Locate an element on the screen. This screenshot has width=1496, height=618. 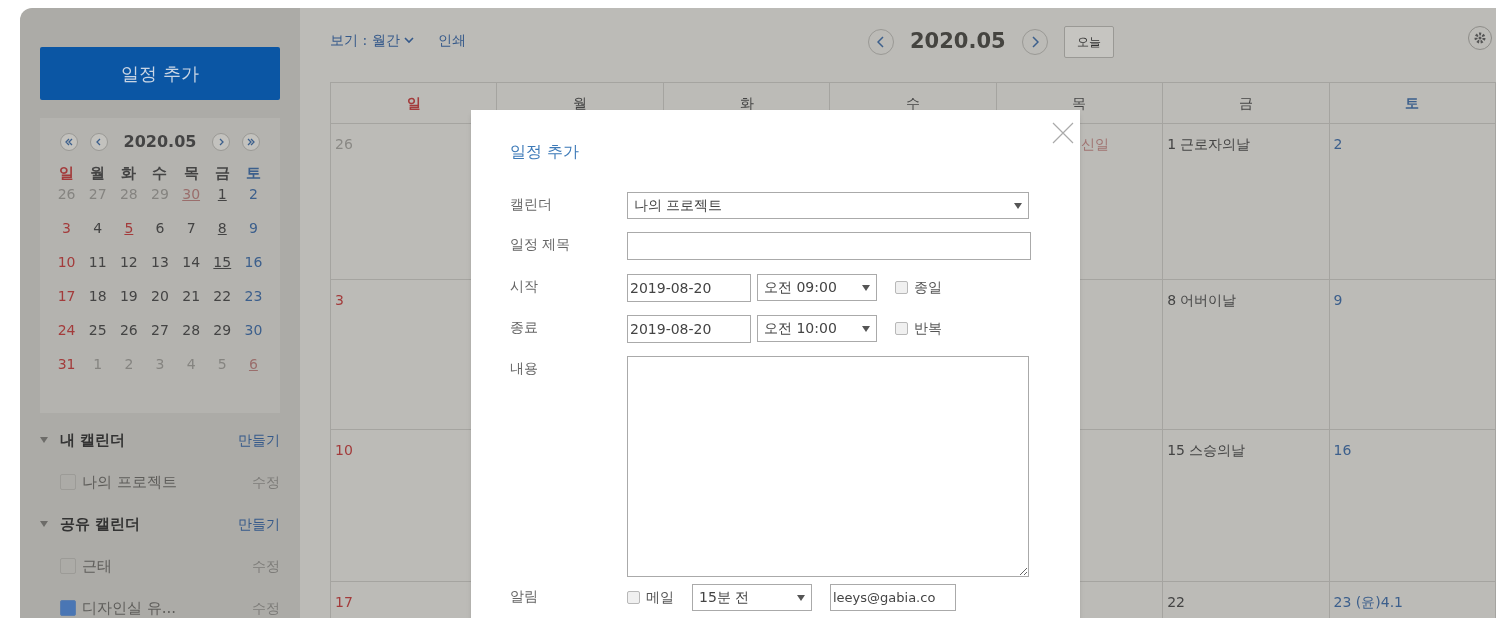
day-number: 27 is located at coordinates (160, 330).